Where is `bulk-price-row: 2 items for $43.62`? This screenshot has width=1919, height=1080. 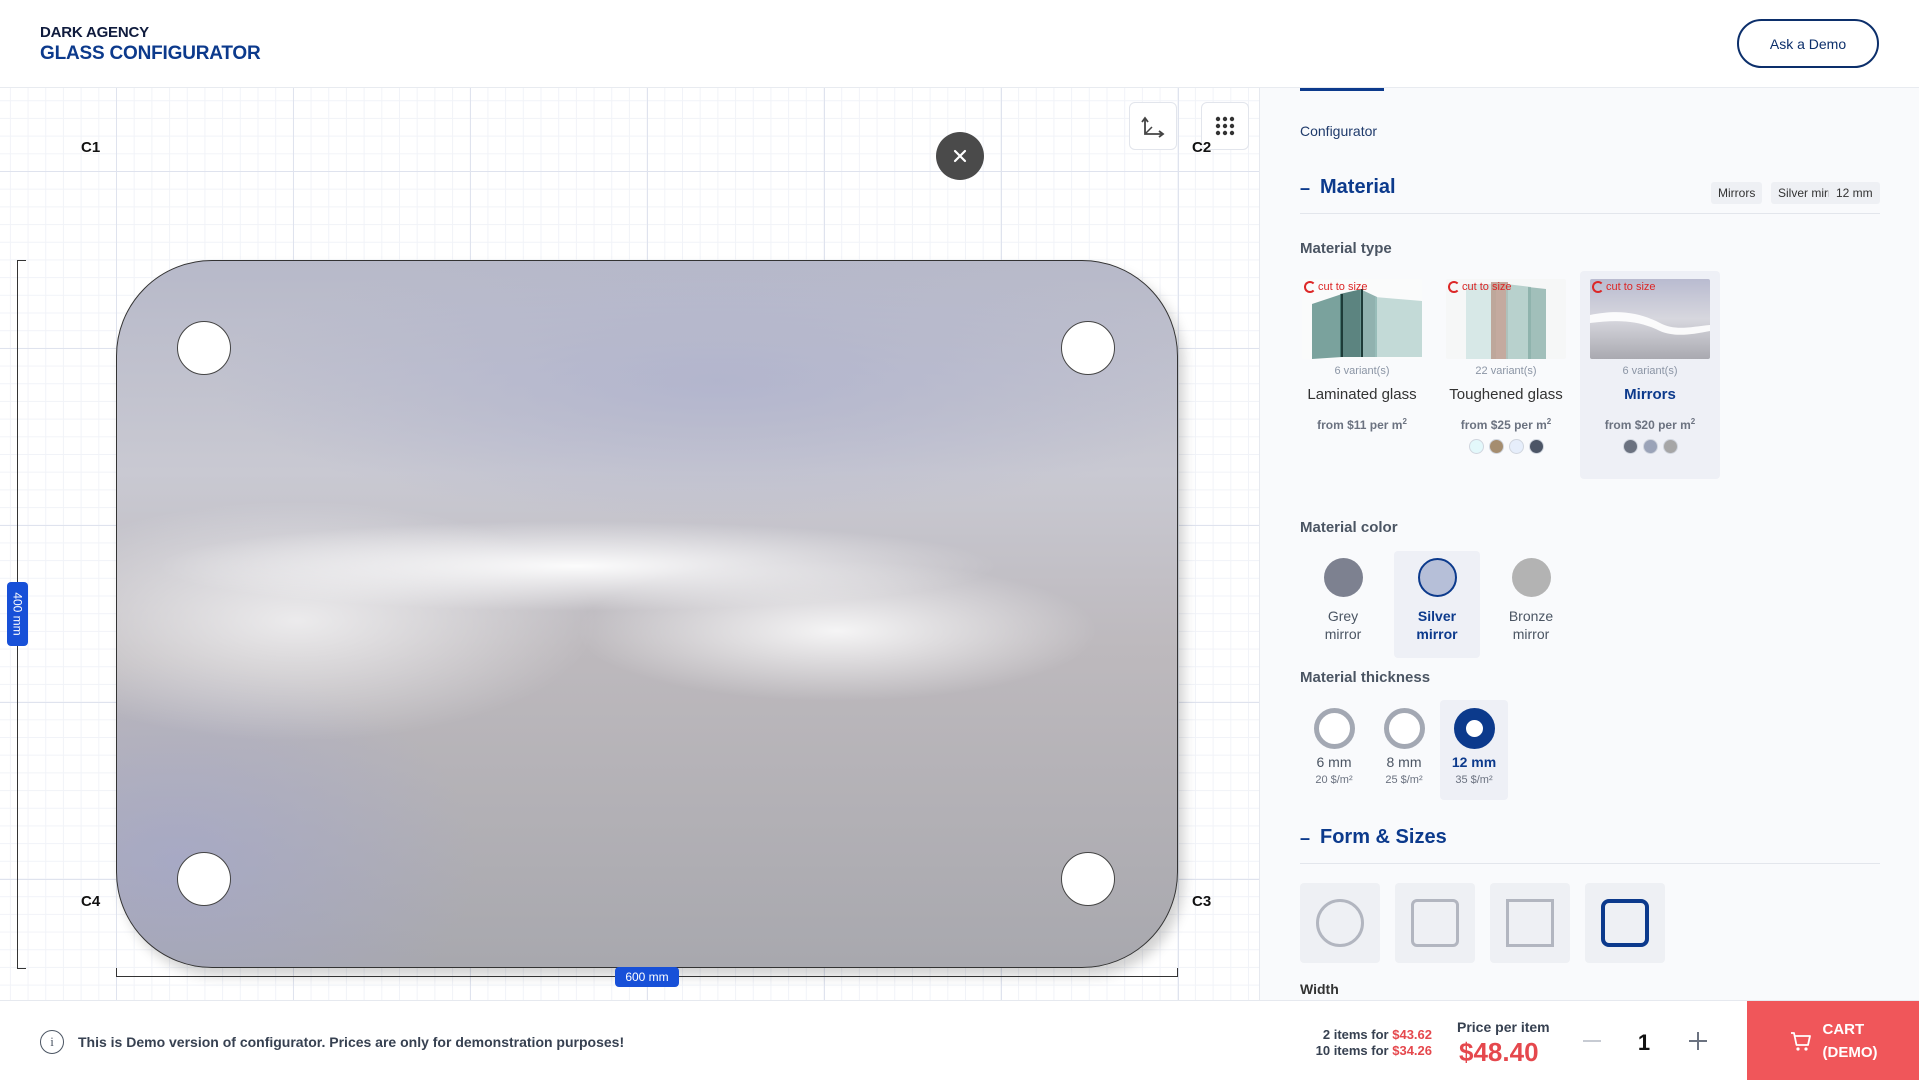
bulk-price-row: 2 items for $43.62 is located at coordinates (1361, 1035).